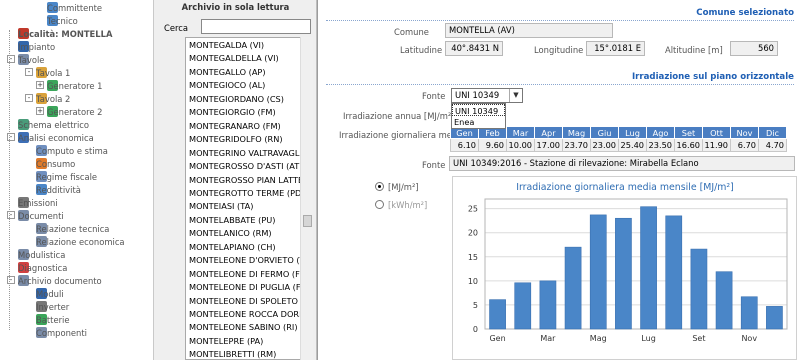  What do you see at coordinates (256, 26) in the screenshot?
I see `search-input` at bounding box center [256, 26].